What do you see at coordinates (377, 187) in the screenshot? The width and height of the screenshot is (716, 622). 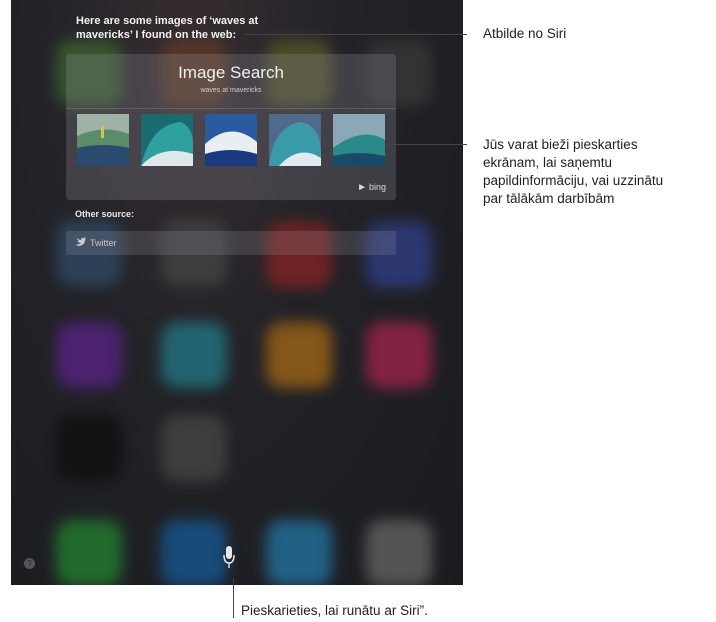 I see `bing-label: bing` at bounding box center [377, 187].